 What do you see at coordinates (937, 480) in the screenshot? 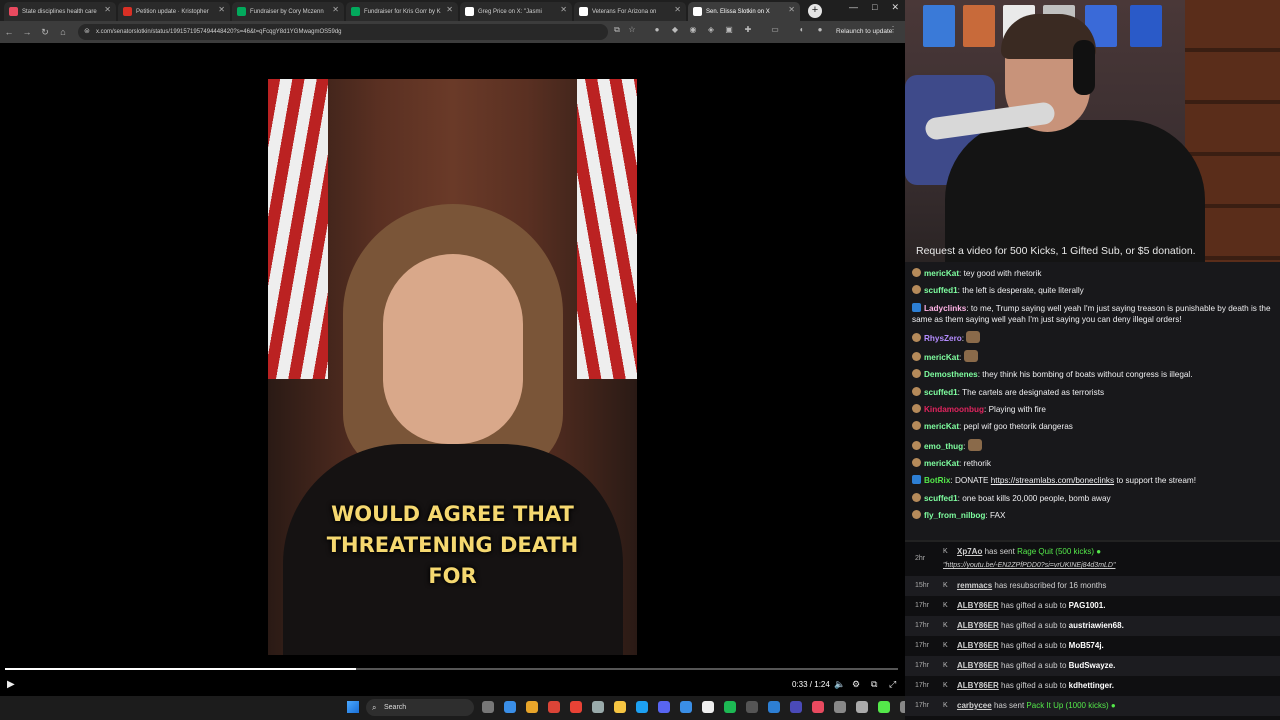
I see `chat-username: BotRix` at bounding box center [937, 480].